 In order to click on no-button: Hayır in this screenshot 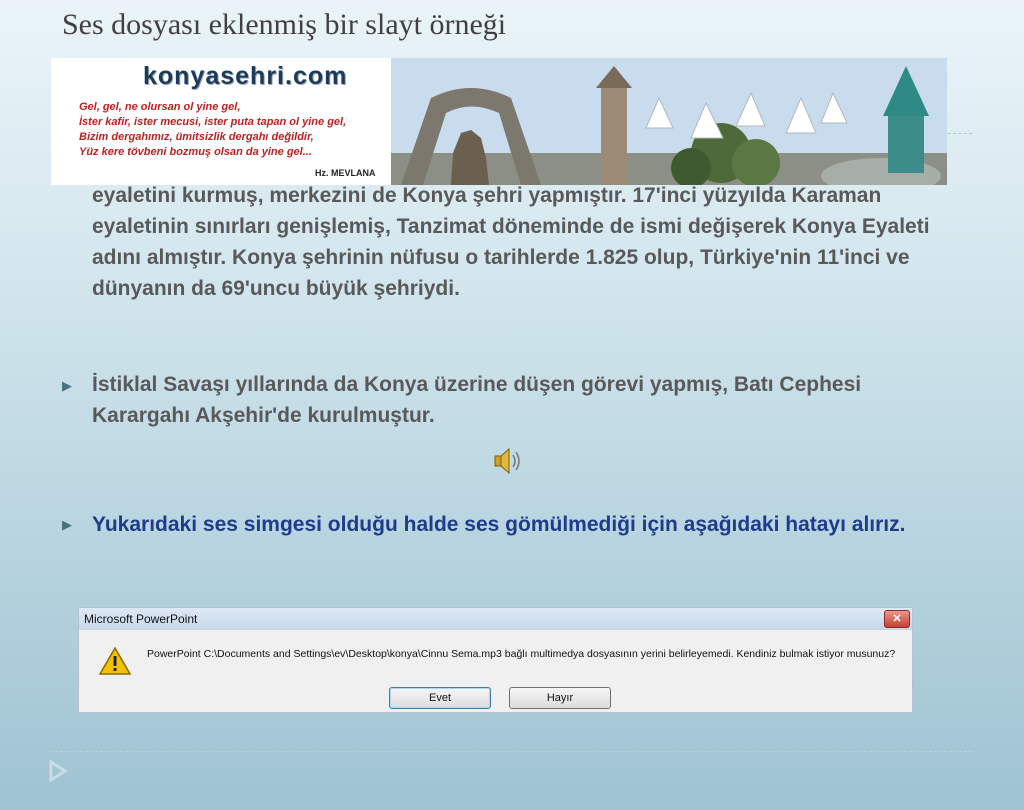, I will do `click(560, 698)`.